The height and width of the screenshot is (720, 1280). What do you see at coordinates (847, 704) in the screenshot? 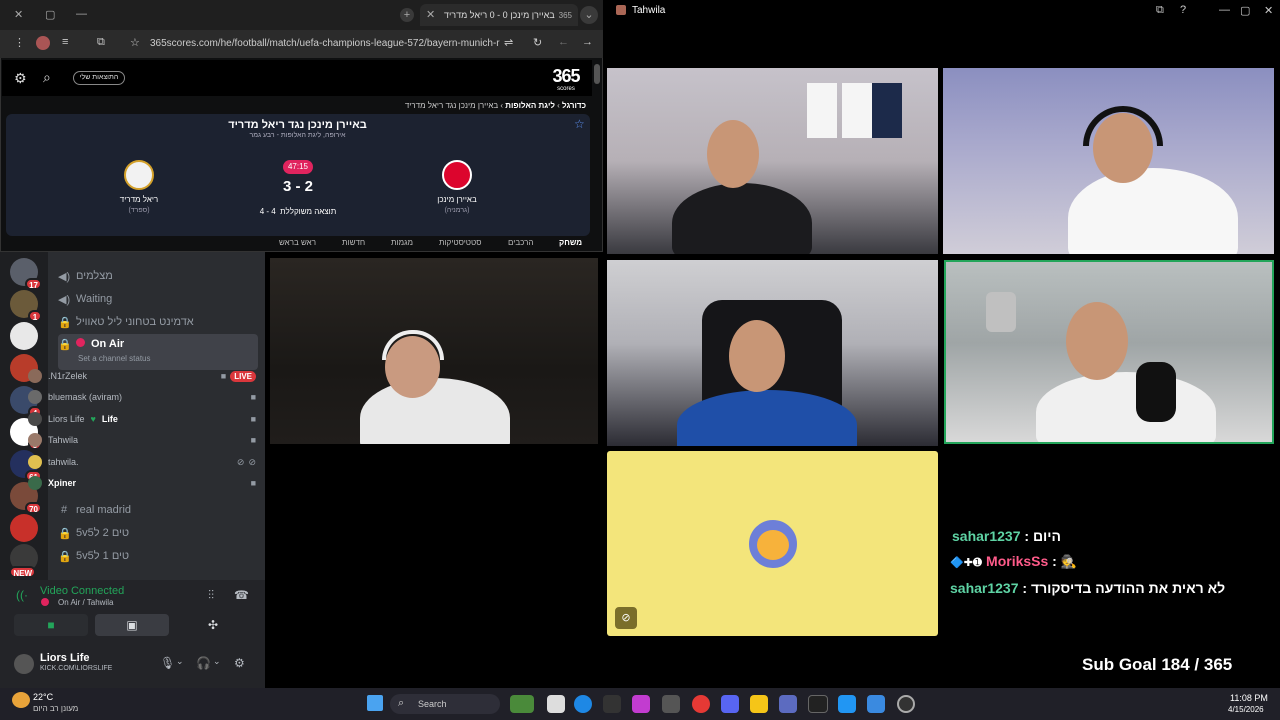
I see `notepad-icon` at bounding box center [847, 704].